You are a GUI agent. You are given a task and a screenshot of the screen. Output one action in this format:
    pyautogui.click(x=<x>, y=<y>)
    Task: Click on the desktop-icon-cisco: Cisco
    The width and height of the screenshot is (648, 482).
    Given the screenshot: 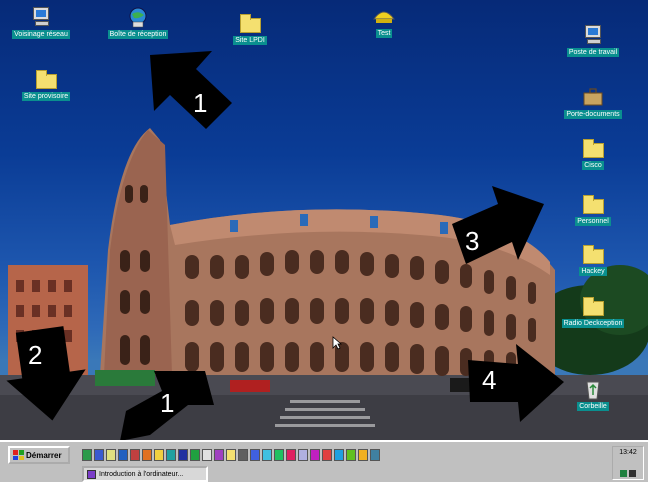 What is the action you would take?
    pyautogui.click(x=593, y=153)
    